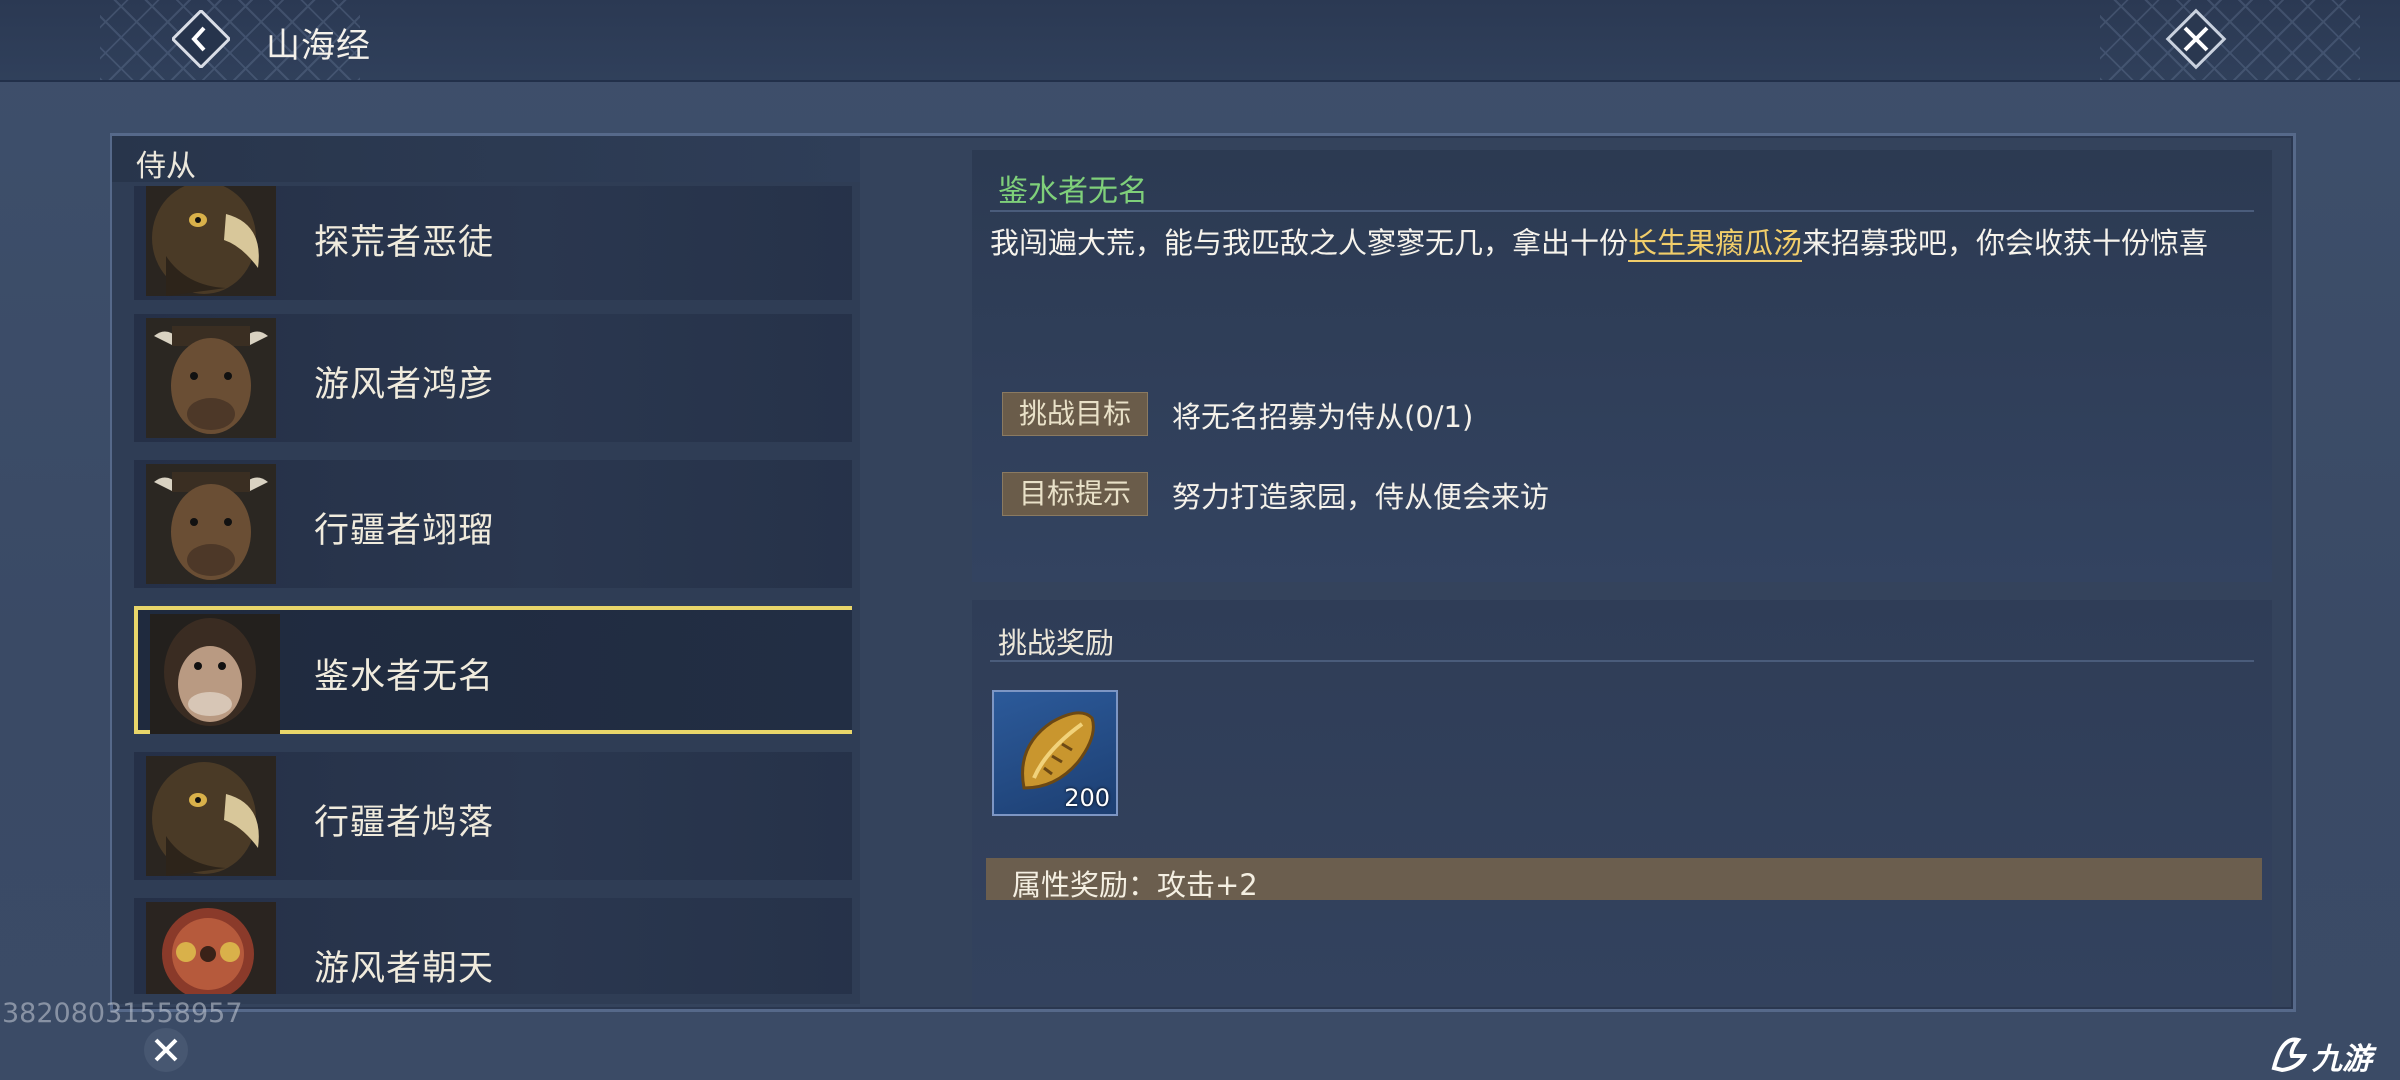  What do you see at coordinates (1055, 753) in the screenshot?
I see `reward-item-slot: 200` at bounding box center [1055, 753].